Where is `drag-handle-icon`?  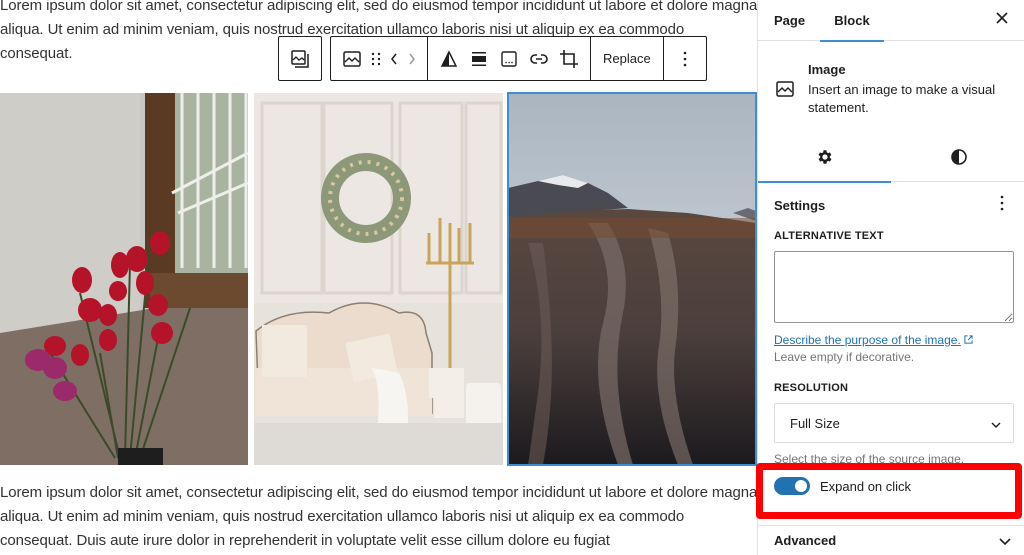 drag-handle-icon is located at coordinates (376, 59).